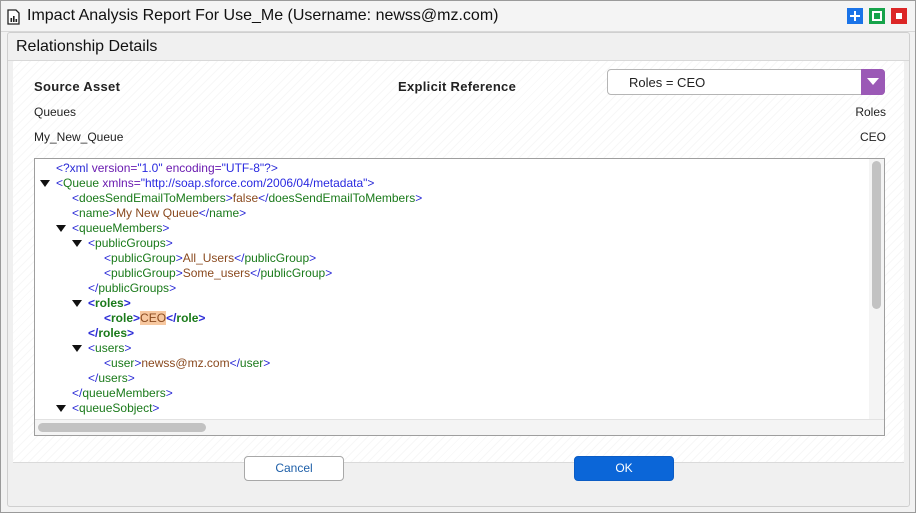  I want to click on chevron-down-icon, so click(873, 81).